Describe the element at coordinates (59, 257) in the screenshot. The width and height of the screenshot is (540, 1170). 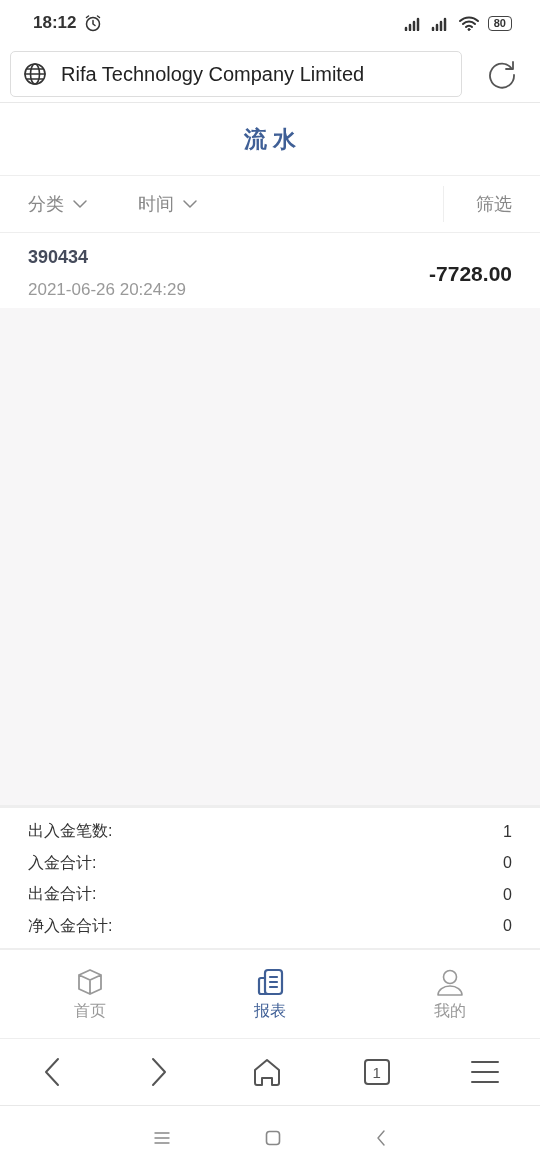
I see `transaction-id: 390434` at that location.